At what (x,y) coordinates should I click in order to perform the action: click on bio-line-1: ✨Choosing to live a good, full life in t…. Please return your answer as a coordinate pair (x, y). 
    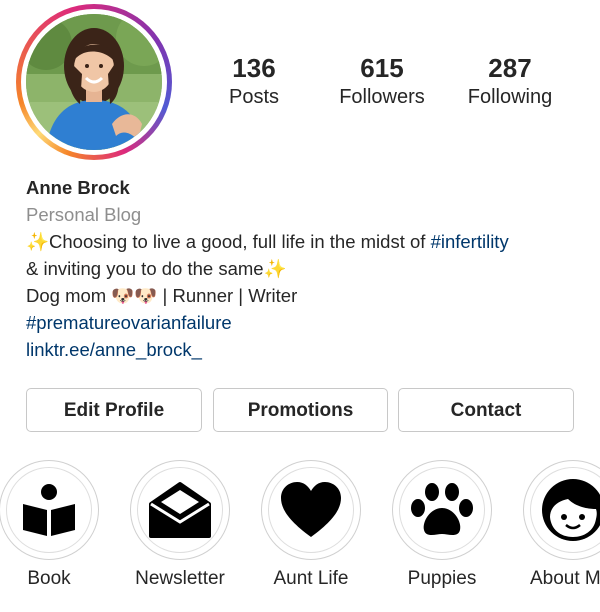
    Looking at the image, I should click on (311, 241).